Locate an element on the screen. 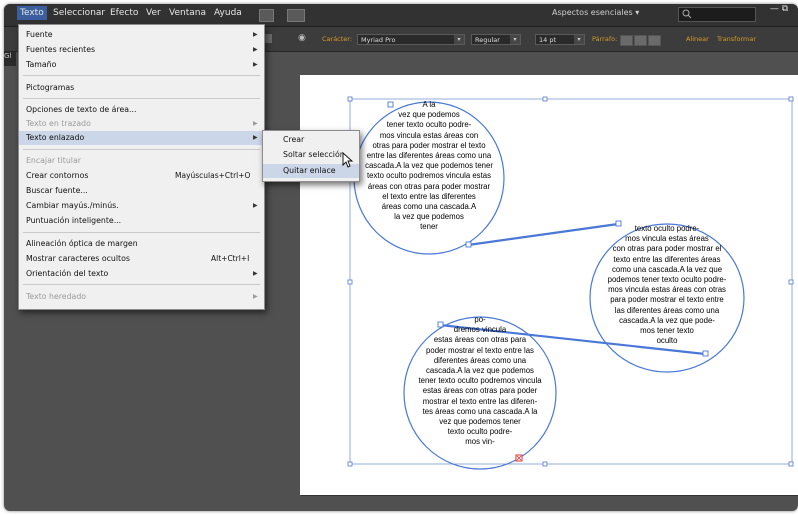 This screenshot has width=798, height=515. text-line: mos tener texto is located at coordinates (667, 331).